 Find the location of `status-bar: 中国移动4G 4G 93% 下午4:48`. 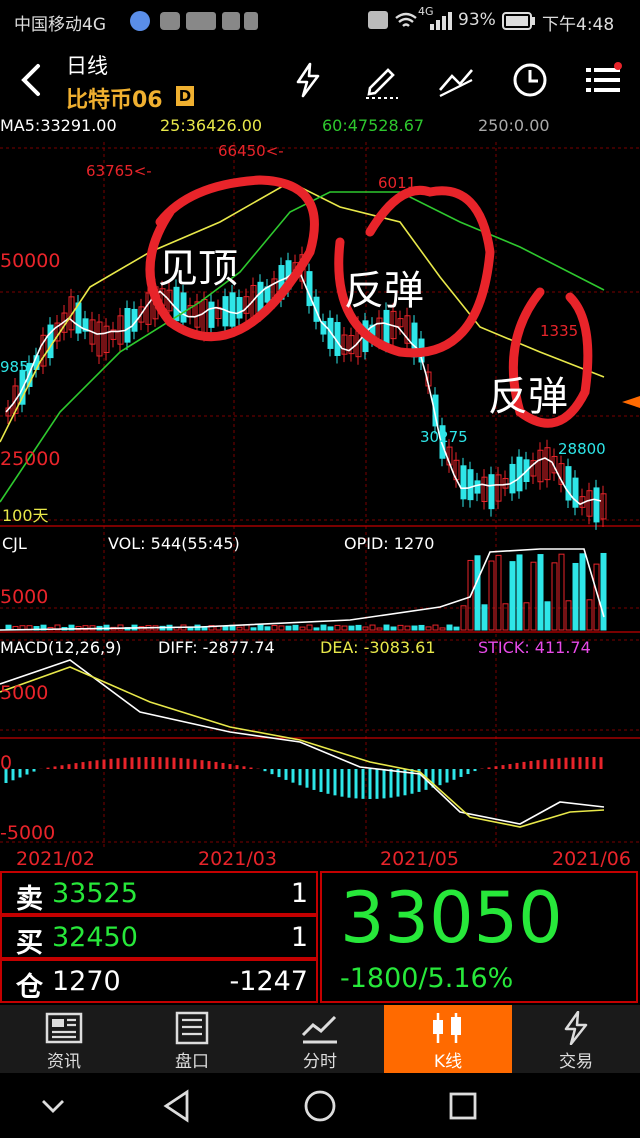

status-bar: 中国移动4G 4G 93% 下午4:48 is located at coordinates (320, 22).